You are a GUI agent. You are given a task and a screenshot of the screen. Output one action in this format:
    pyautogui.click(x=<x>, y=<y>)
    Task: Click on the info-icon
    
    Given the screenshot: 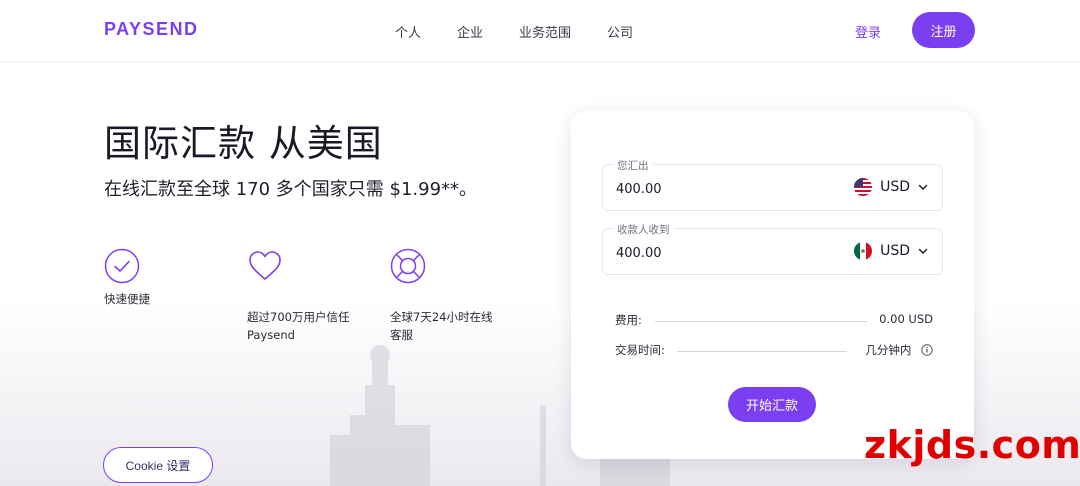 What is the action you would take?
    pyautogui.click(x=927, y=350)
    